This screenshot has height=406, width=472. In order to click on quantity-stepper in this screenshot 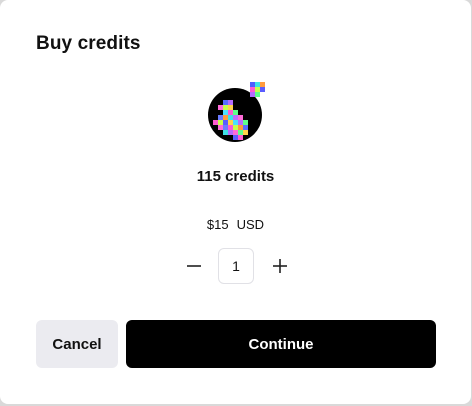, I will do `click(237, 266)`.